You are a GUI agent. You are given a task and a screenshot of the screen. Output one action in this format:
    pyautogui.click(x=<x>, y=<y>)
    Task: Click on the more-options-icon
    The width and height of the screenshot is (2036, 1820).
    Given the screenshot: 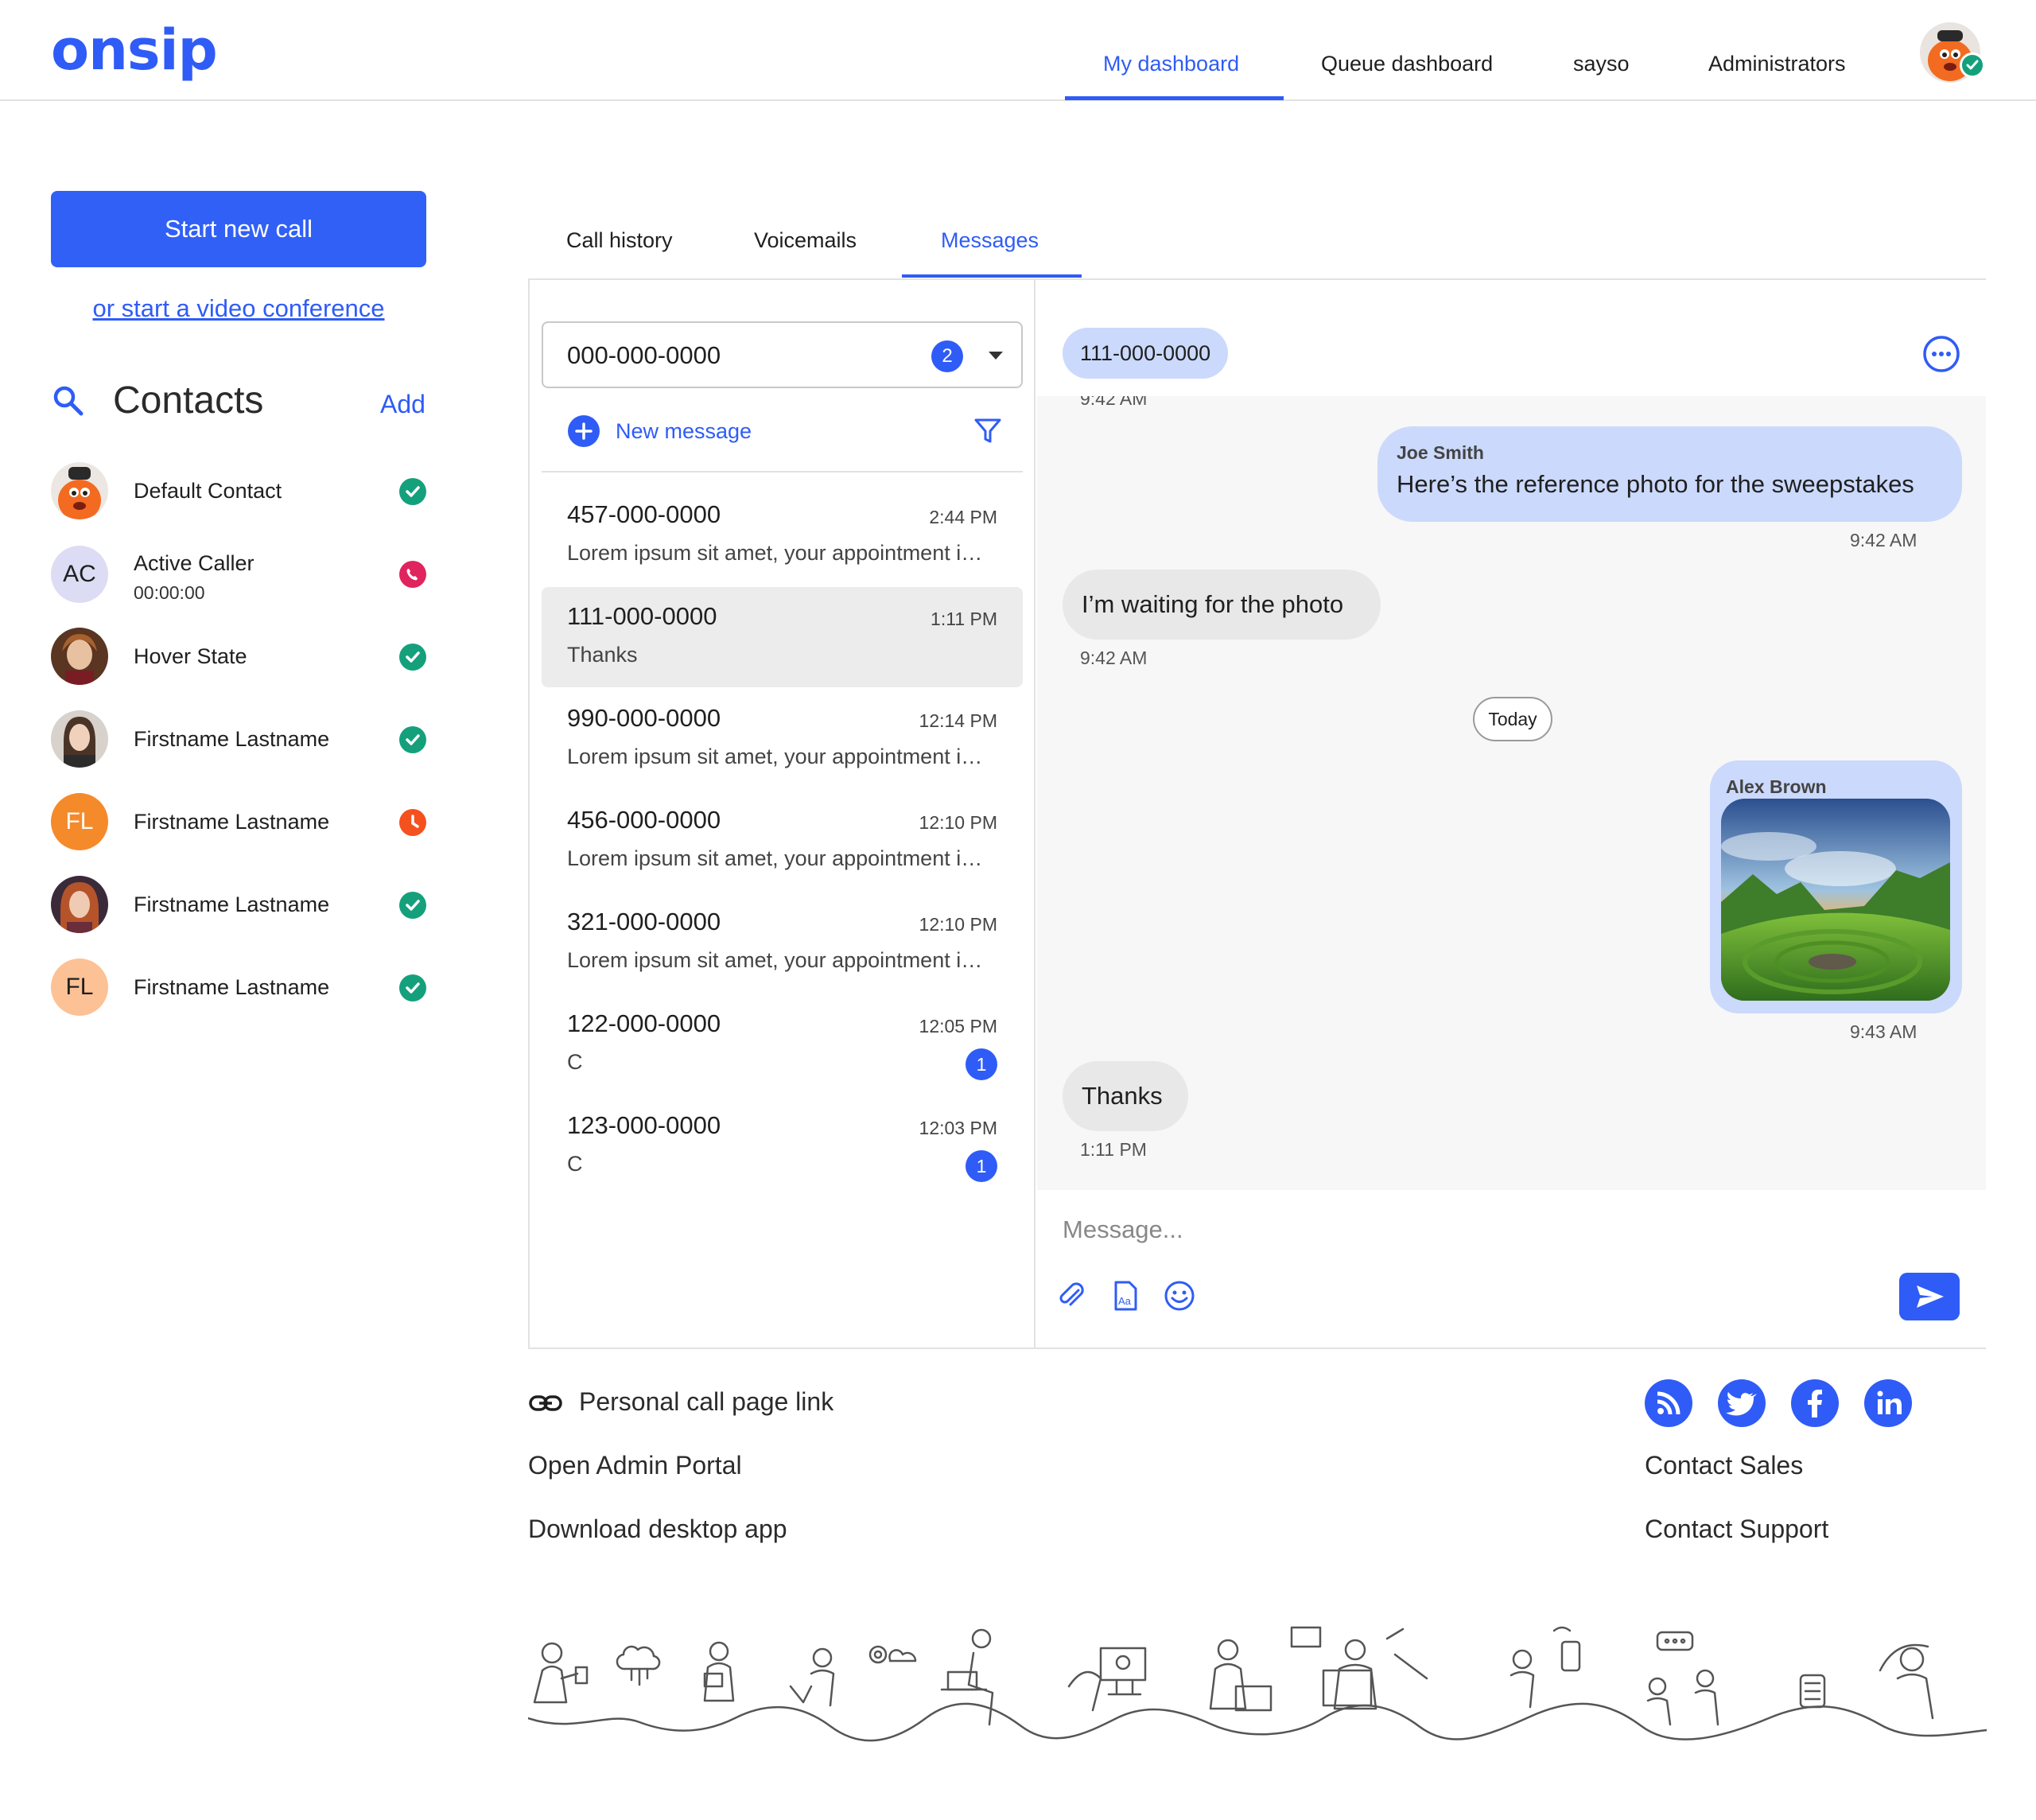 What is the action you would take?
    pyautogui.click(x=1941, y=354)
    